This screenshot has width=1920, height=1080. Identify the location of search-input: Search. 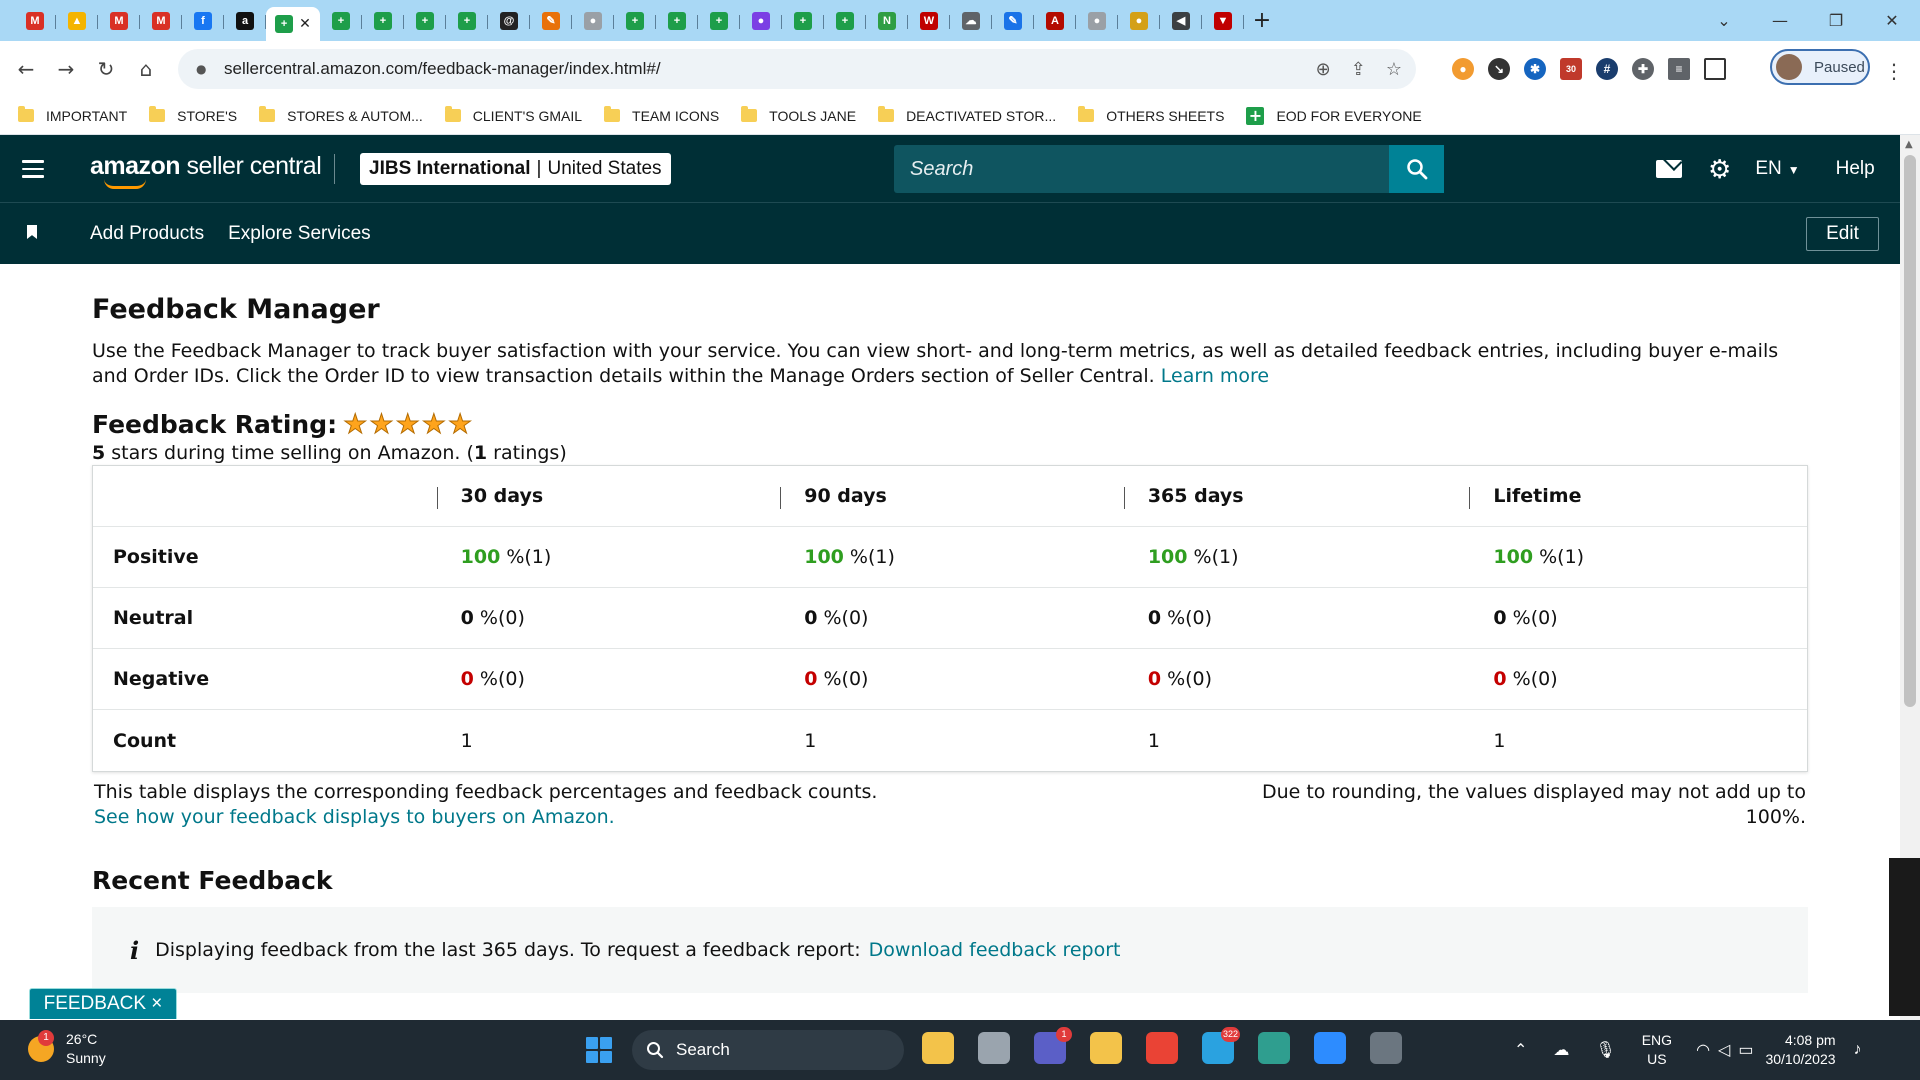
(1169, 169).